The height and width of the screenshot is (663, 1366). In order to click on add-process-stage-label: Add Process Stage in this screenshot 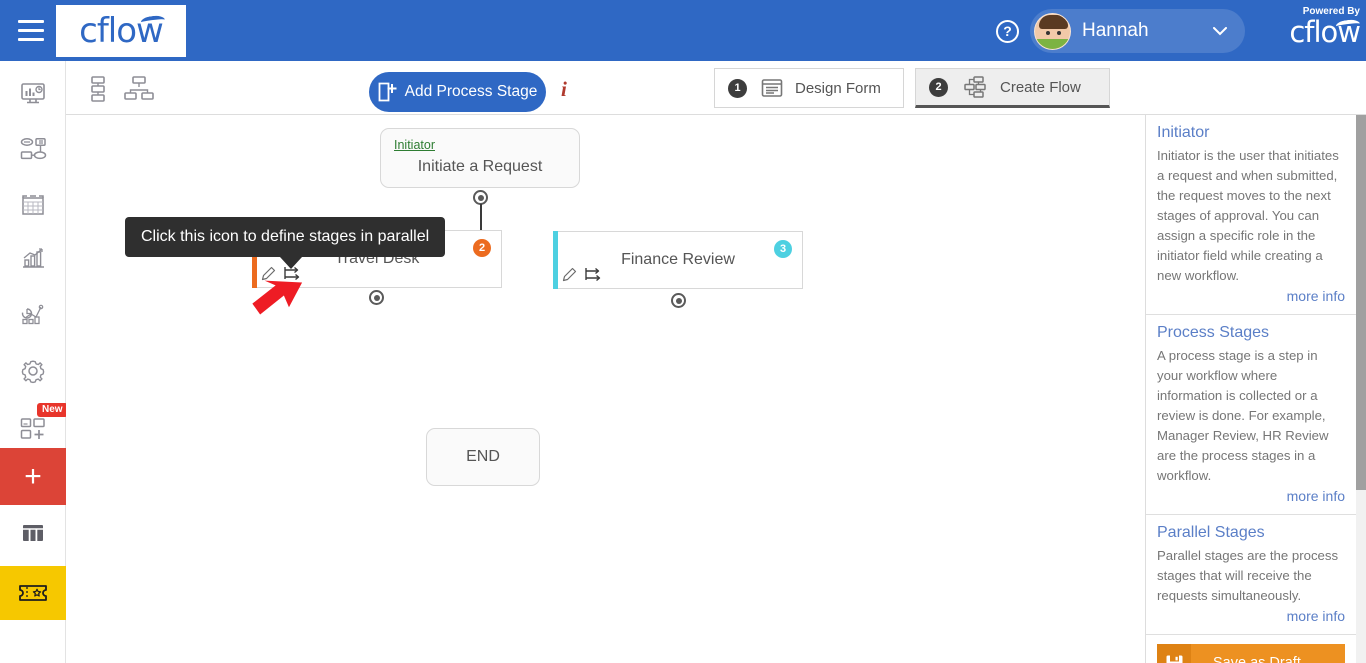, I will do `click(471, 91)`.